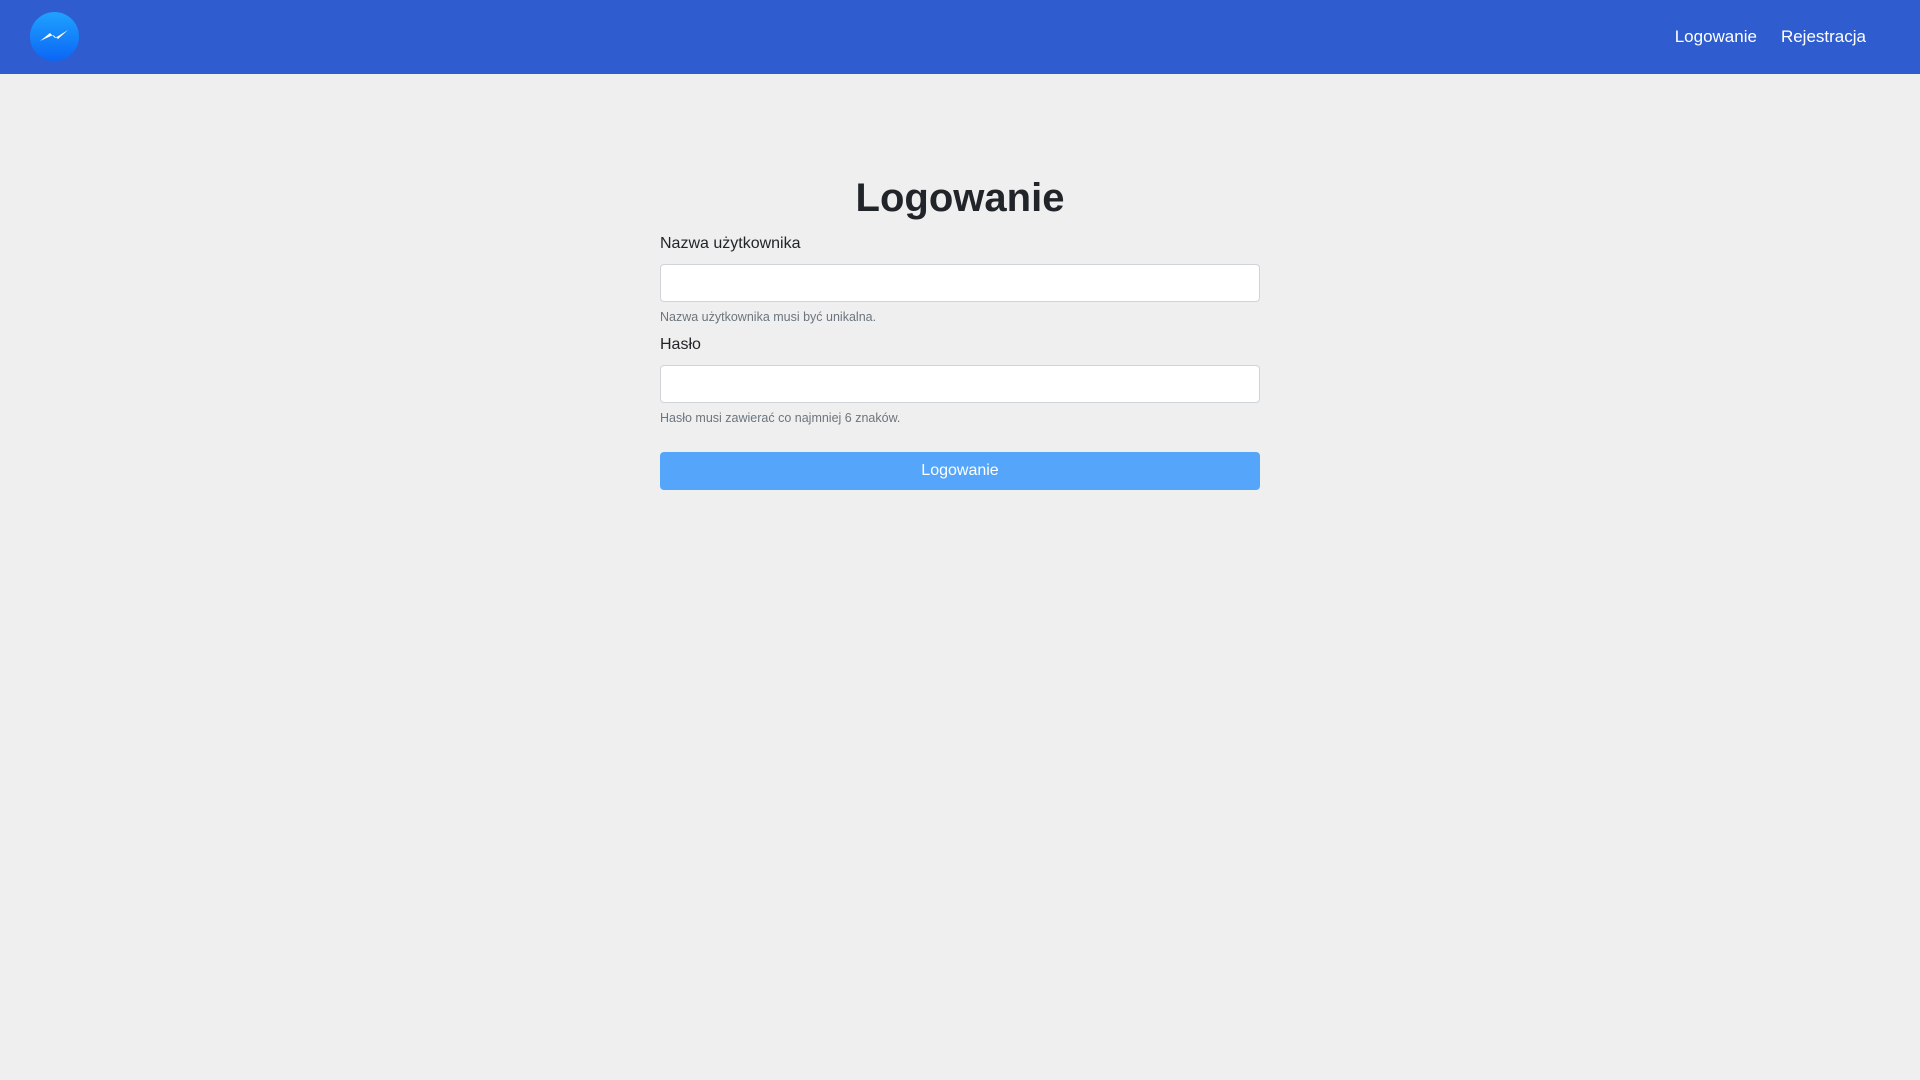  I want to click on password-field, so click(960, 384).